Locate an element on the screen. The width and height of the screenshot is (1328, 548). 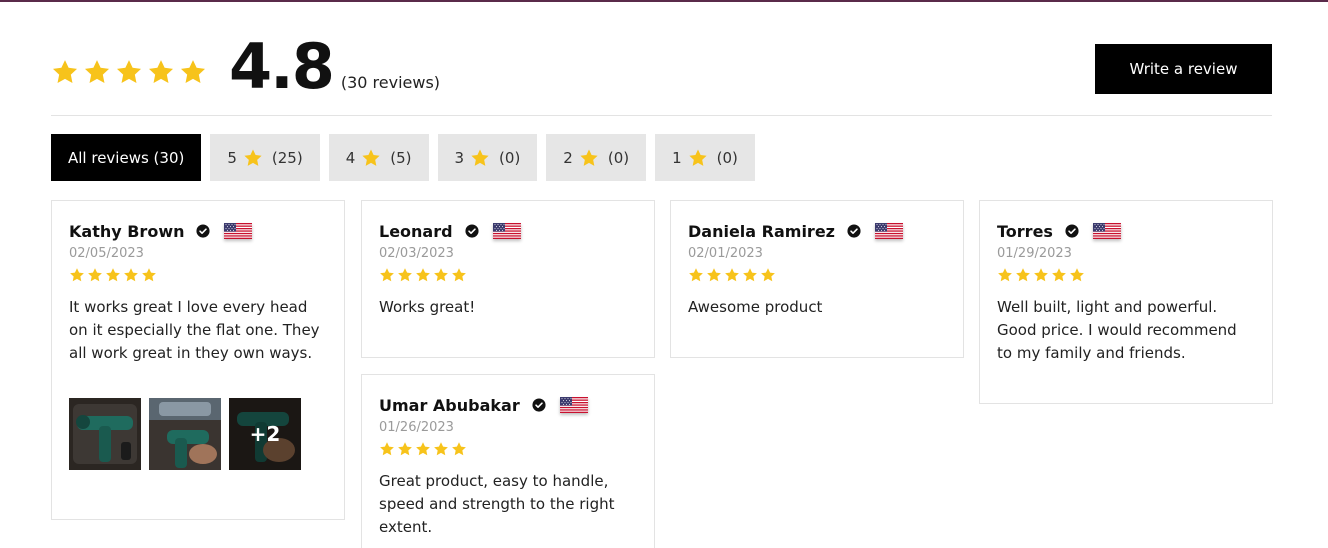
filter-all-reviews: All reviews (30) is located at coordinates (126, 157).